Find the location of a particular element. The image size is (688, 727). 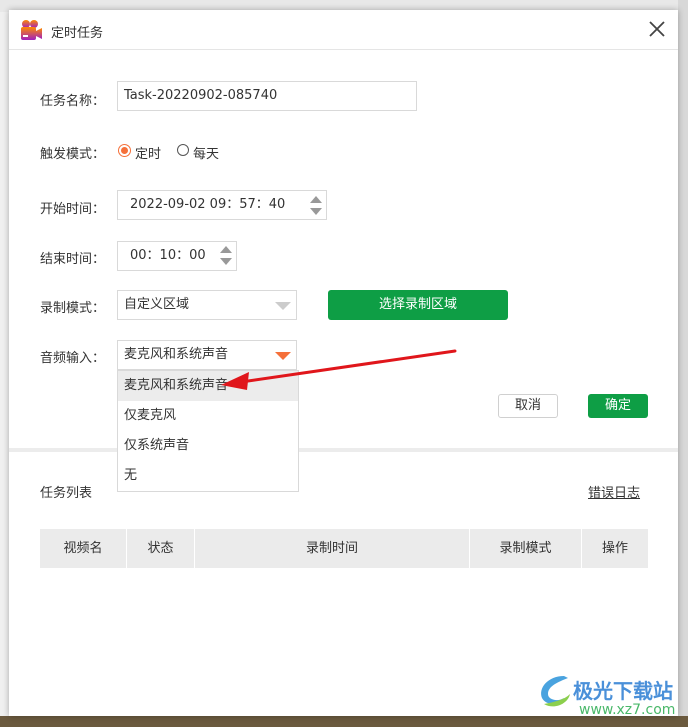

watermark-logo is located at coordinates (554, 690).